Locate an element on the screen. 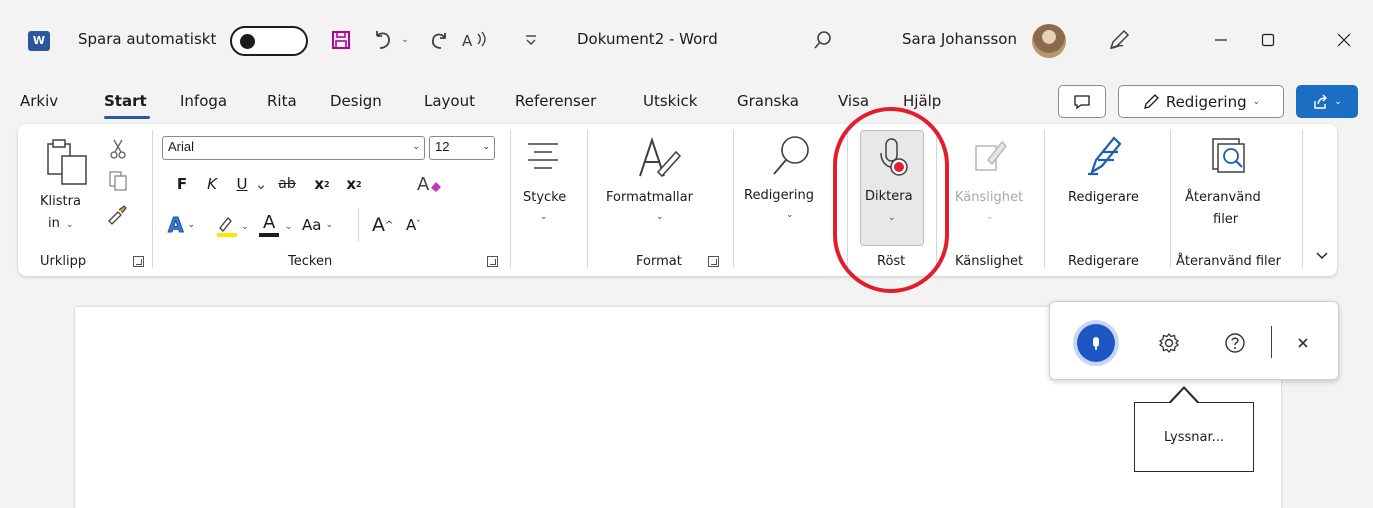 Image resolution: width=1373 pixels, height=508 pixels. sensitivity-icon is located at coordinates (991, 158).